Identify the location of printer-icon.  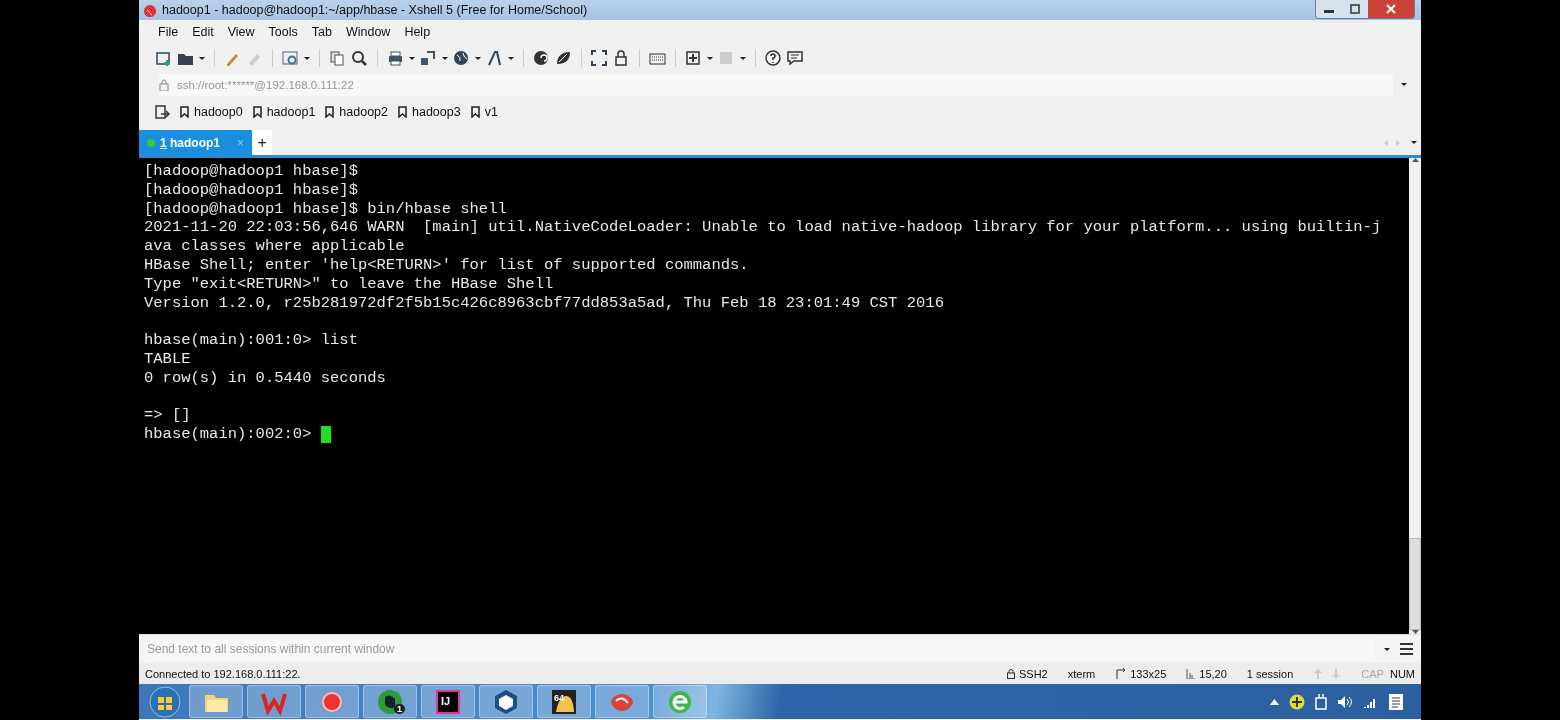
(395, 58).